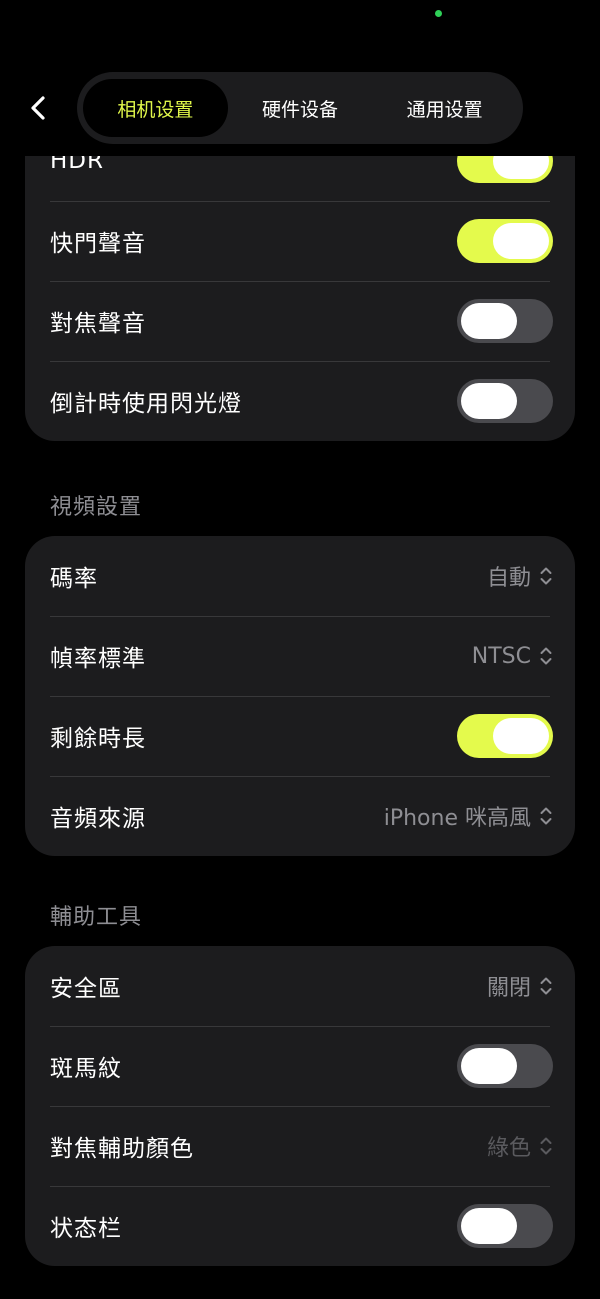 The image size is (600, 1299). What do you see at coordinates (155, 108) in the screenshot?
I see `tab-camera-settings: 相机设置` at bounding box center [155, 108].